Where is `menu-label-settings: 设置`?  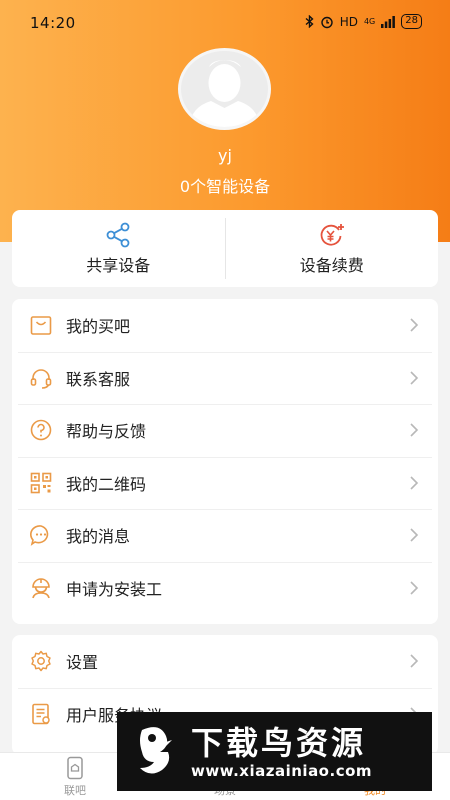
menu-label-settings: 设置 is located at coordinates (82, 663).